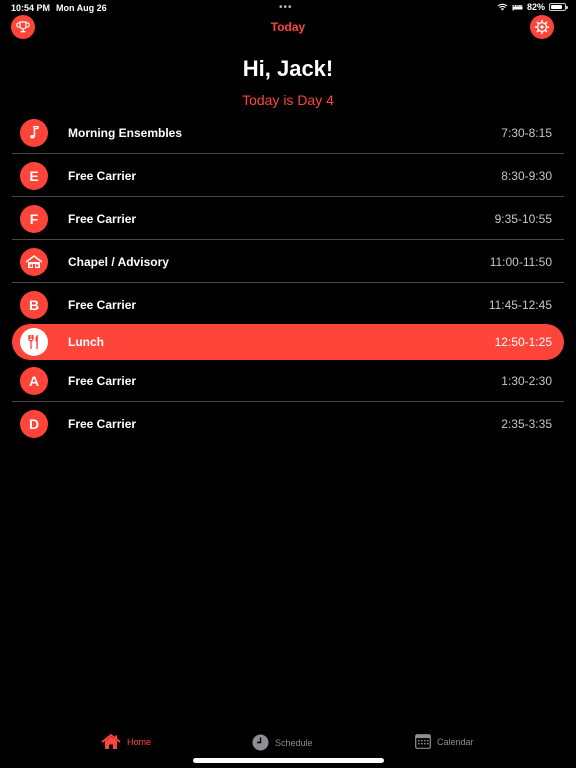  I want to click on wifi-icon, so click(502, 7).